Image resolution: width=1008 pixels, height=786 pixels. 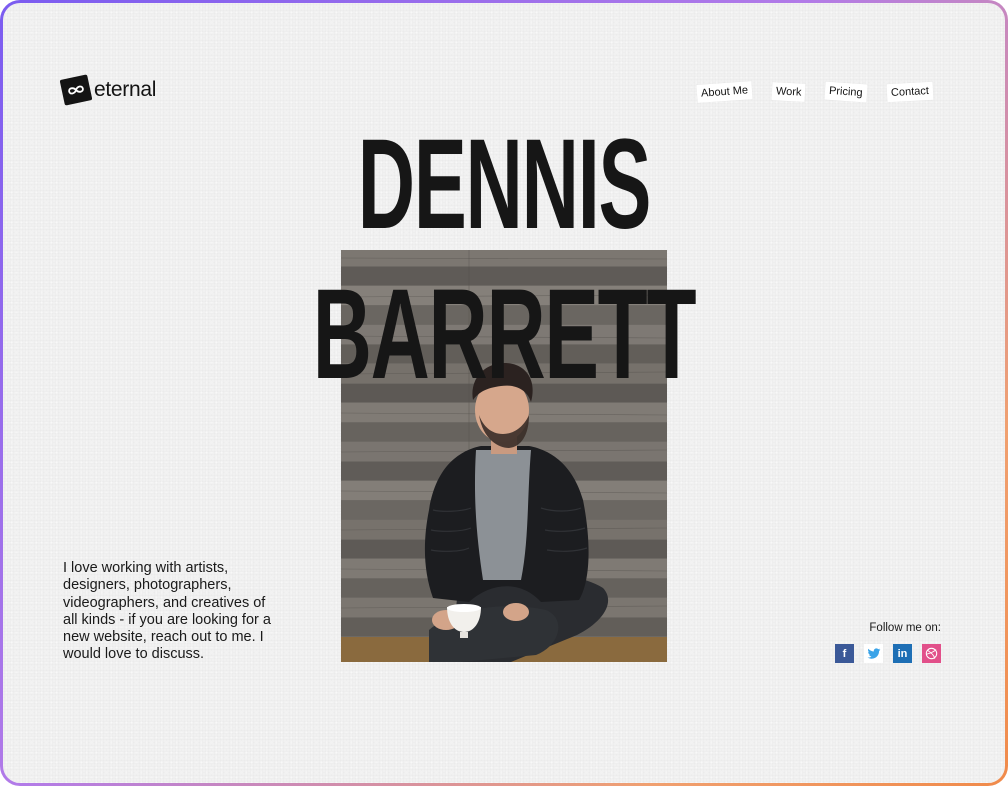 What do you see at coordinates (902, 653) in the screenshot?
I see `linkedin-icon: in` at bounding box center [902, 653].